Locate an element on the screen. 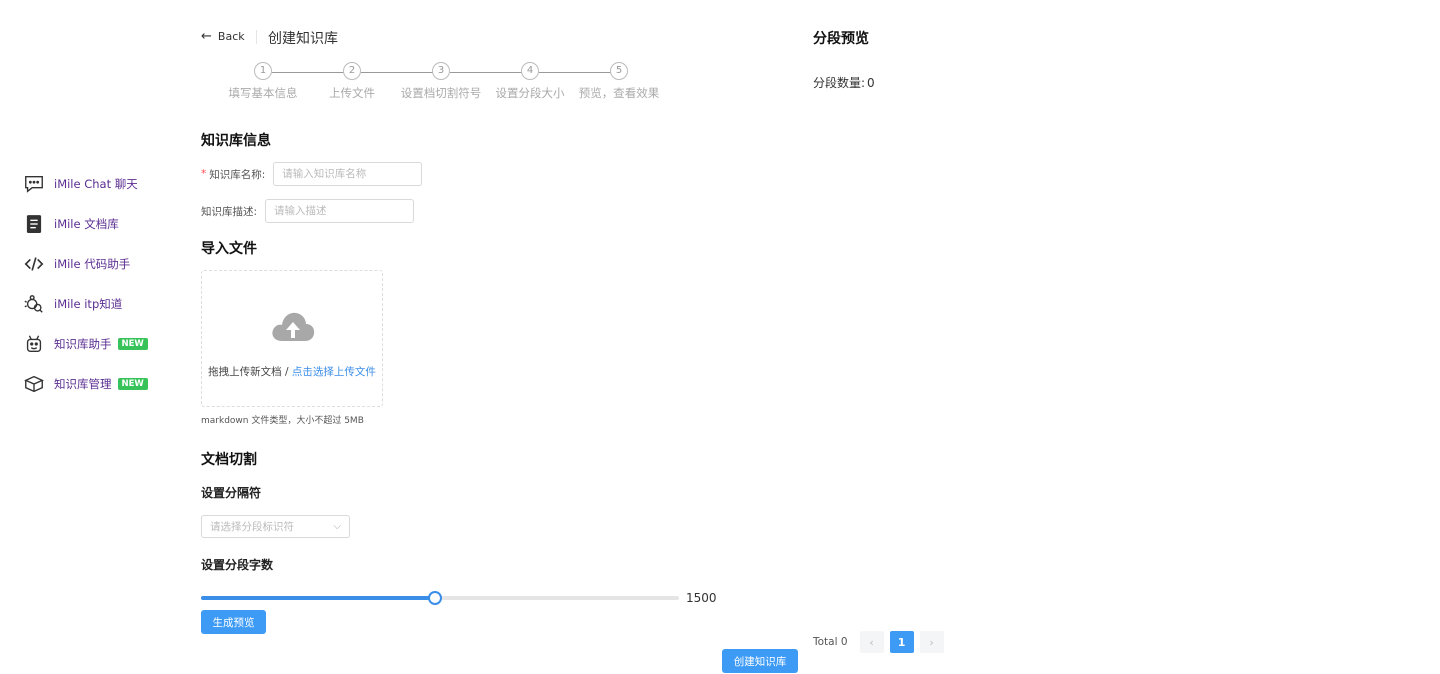 Image resolution: width=1440 pixels, height=674 pixels. segment-count: 分段数量: 0 is located at coordinates (844, 82).